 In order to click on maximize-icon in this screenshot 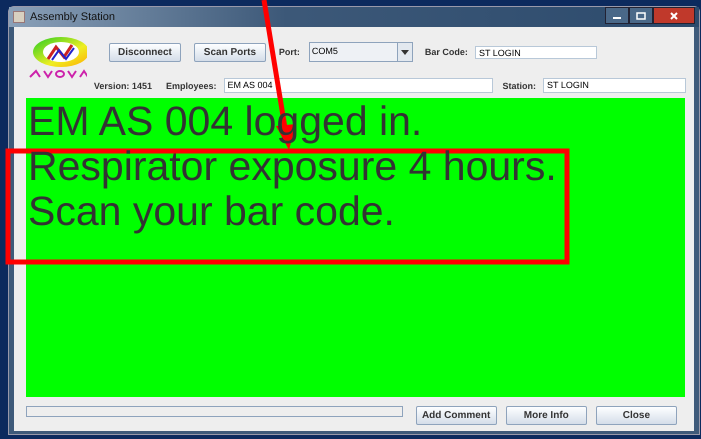, I will do `click(641, 16)`.